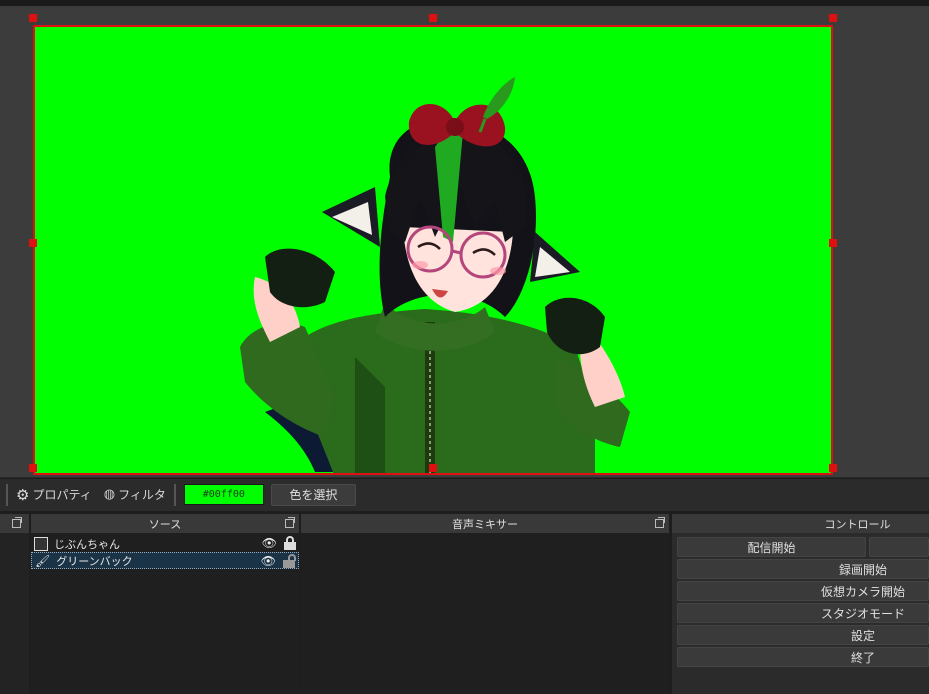 This screenshot has width=929, height=694. What do you see at coordinates (464, 3) in the screenshot?
I see `top-toolbar-edge` at bounding box center [464, 3].